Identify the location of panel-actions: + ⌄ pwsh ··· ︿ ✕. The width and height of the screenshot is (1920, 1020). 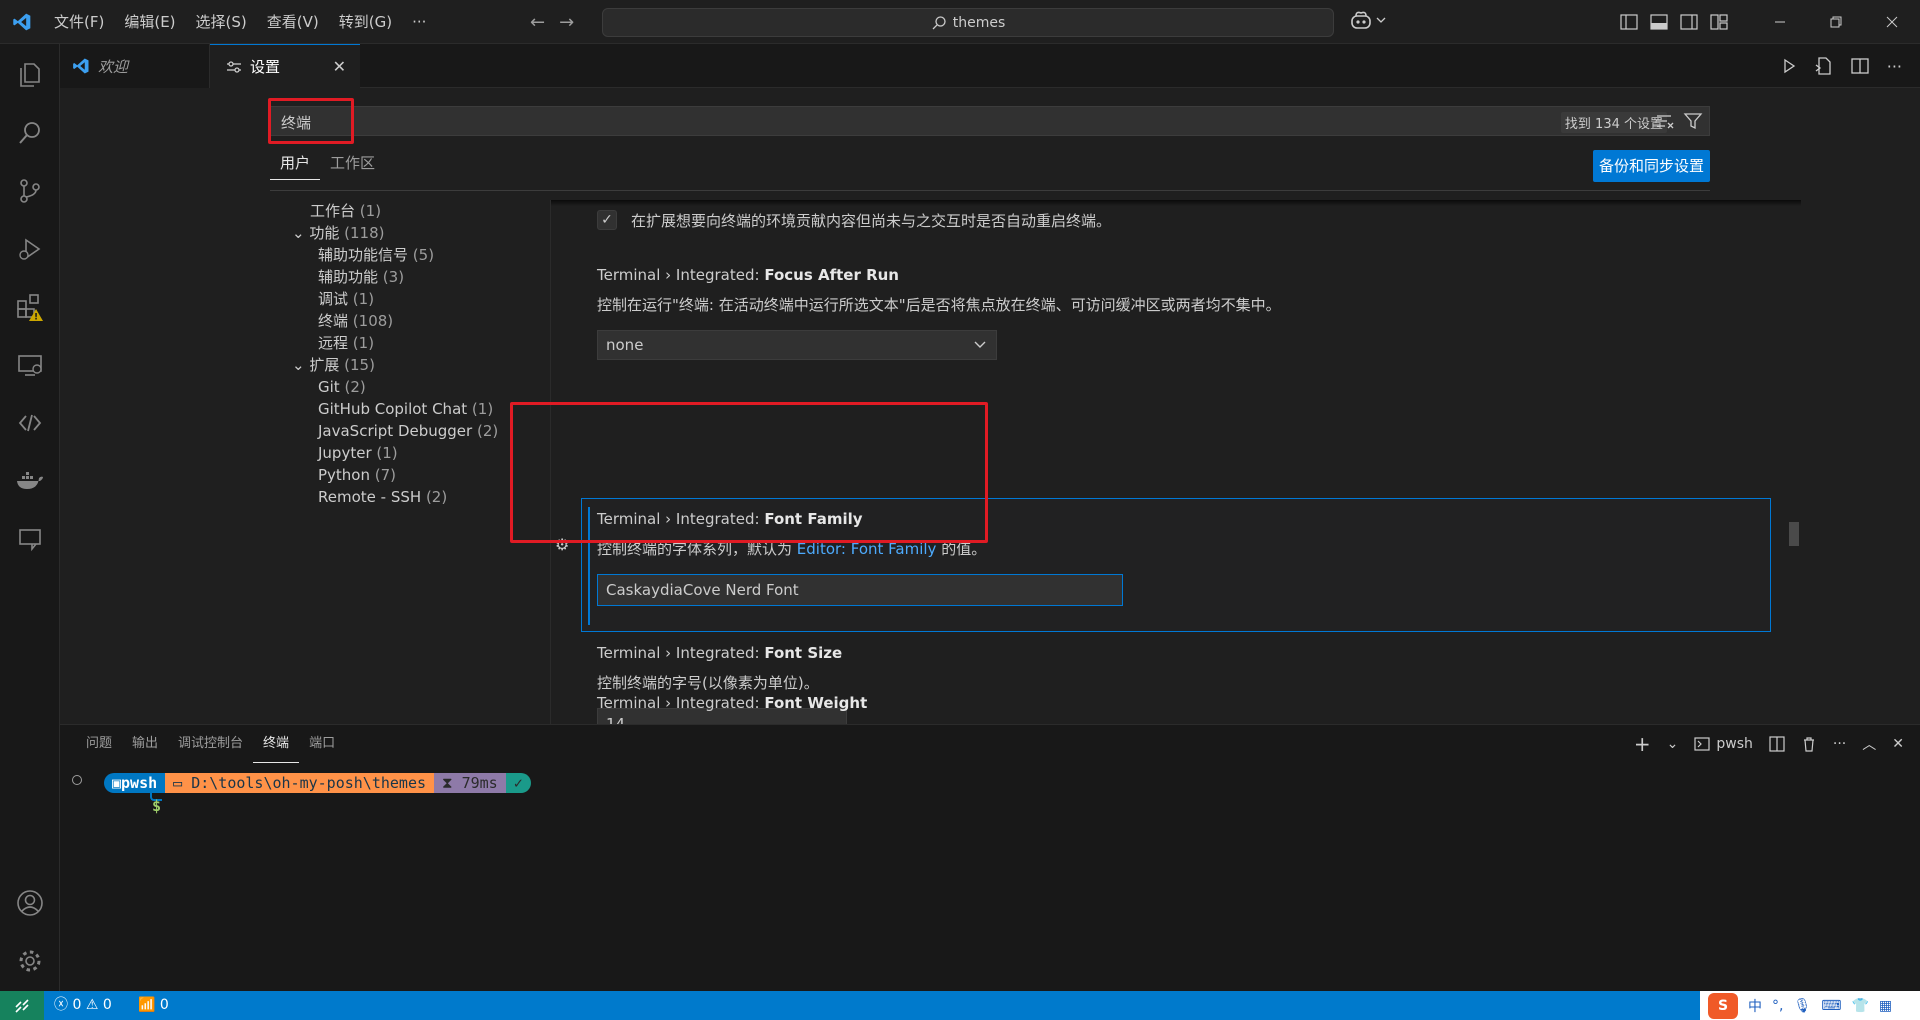
(1769, 744).